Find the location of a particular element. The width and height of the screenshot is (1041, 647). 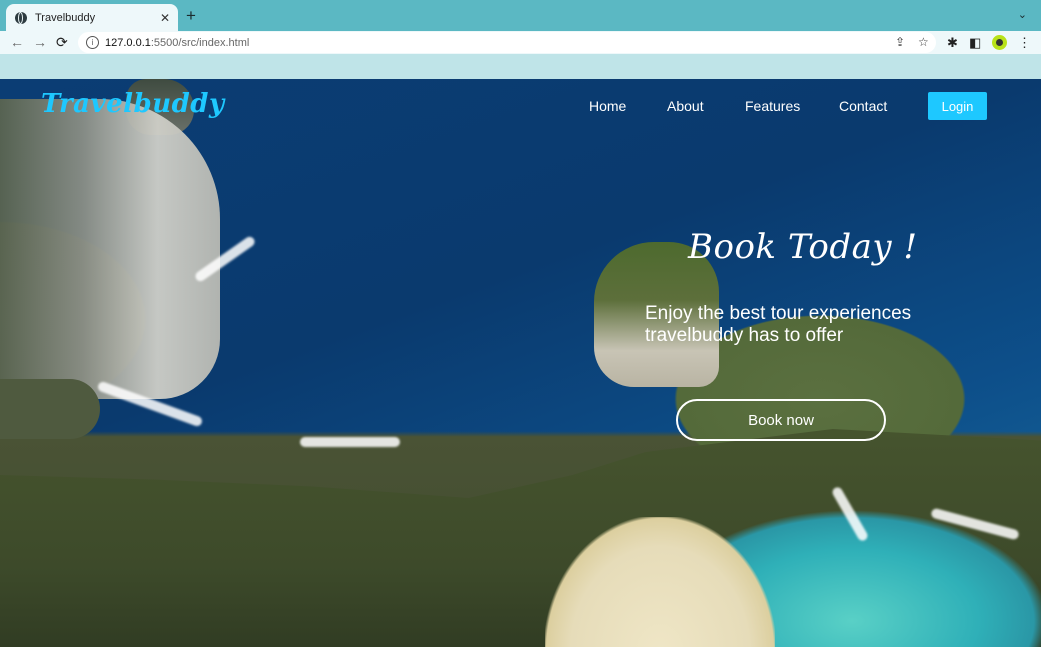

profile-avatar is located at coordinates (999, 42).